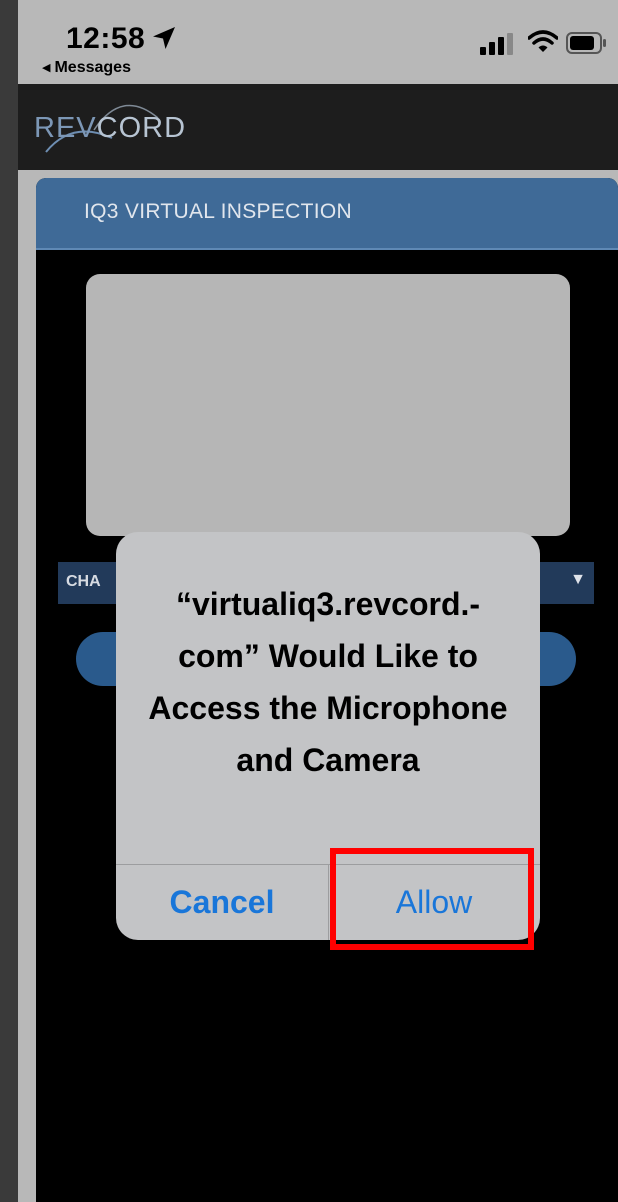 This screenshot has height=1202, width=618. Describe the element at coordinates (92, 67) in the screenshot. I see `back-label-text: Messages` at that location.